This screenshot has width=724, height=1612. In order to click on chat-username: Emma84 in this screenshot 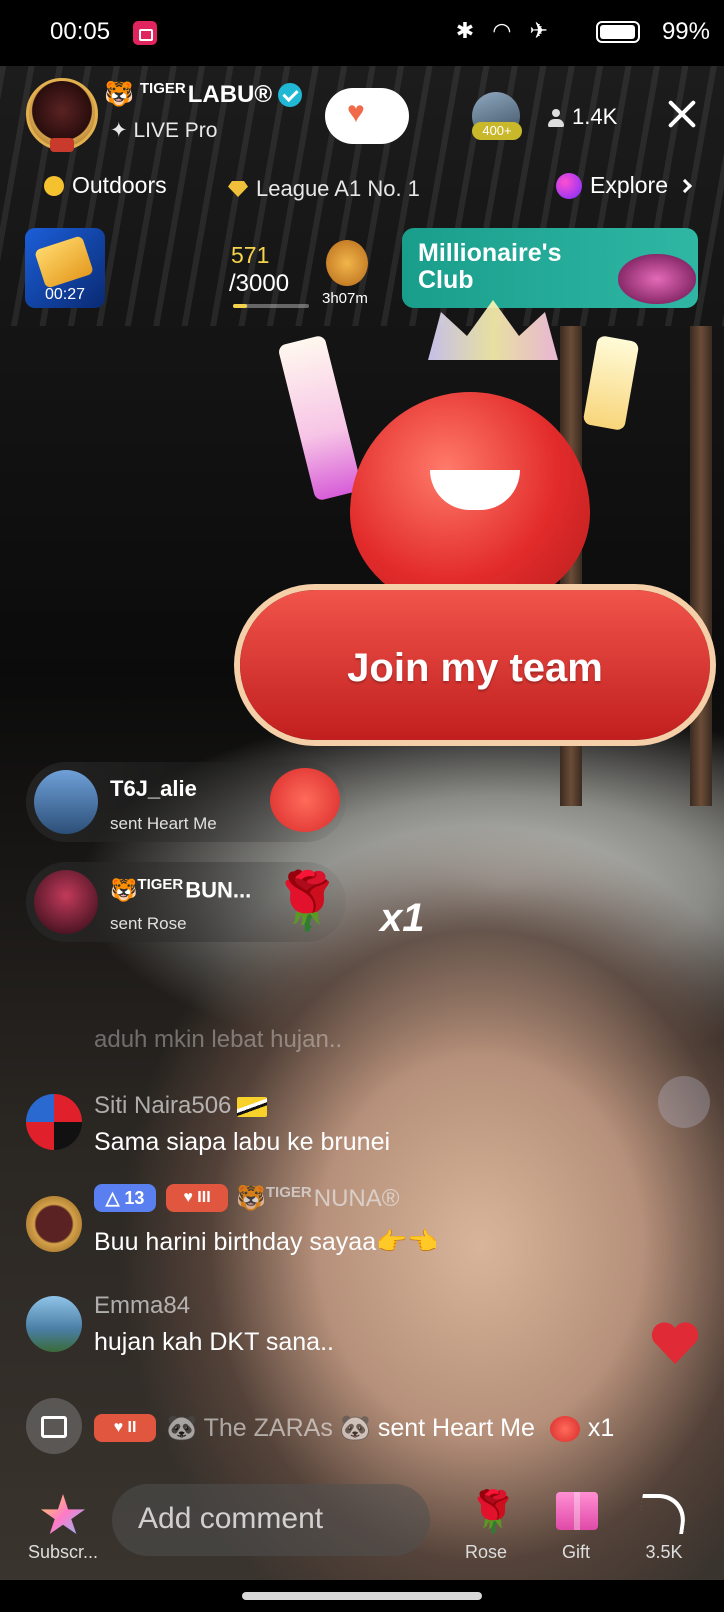, I will do `click(142, 1306)`.